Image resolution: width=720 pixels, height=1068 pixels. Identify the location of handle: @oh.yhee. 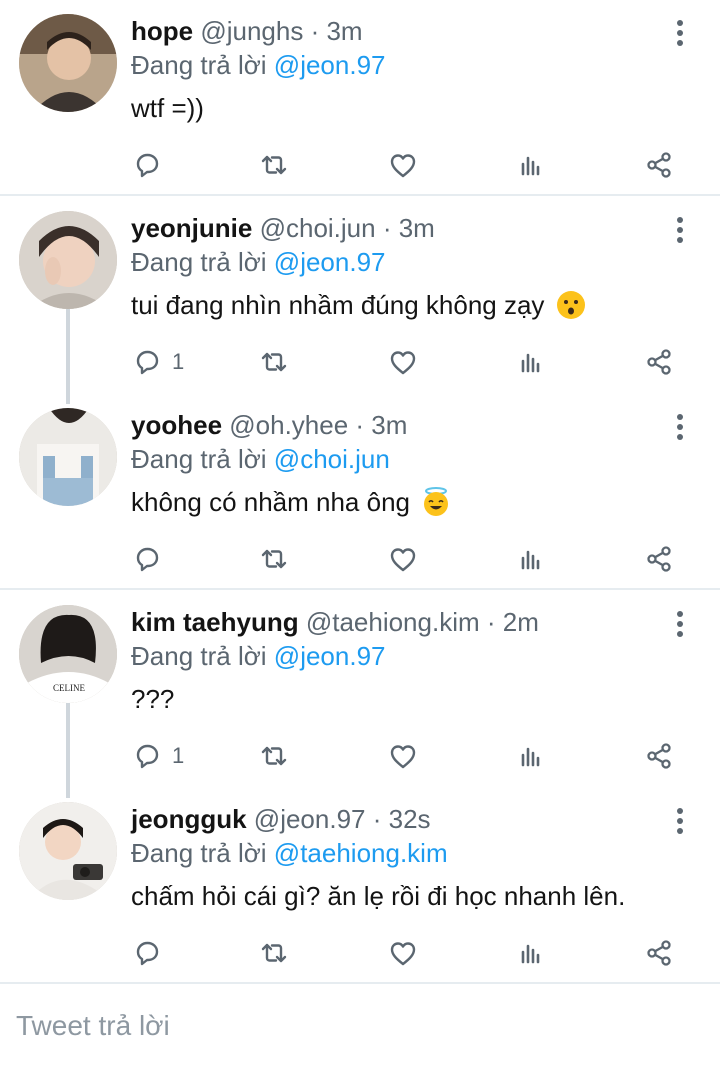
(288, 425).